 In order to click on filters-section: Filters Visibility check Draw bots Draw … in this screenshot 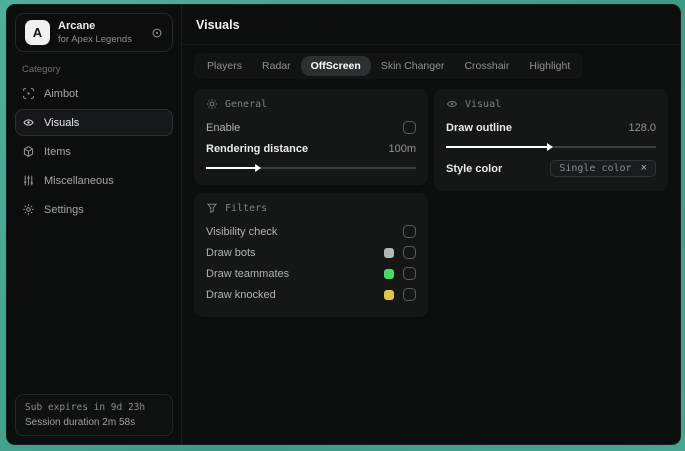, I will do `click(311, 255)`.